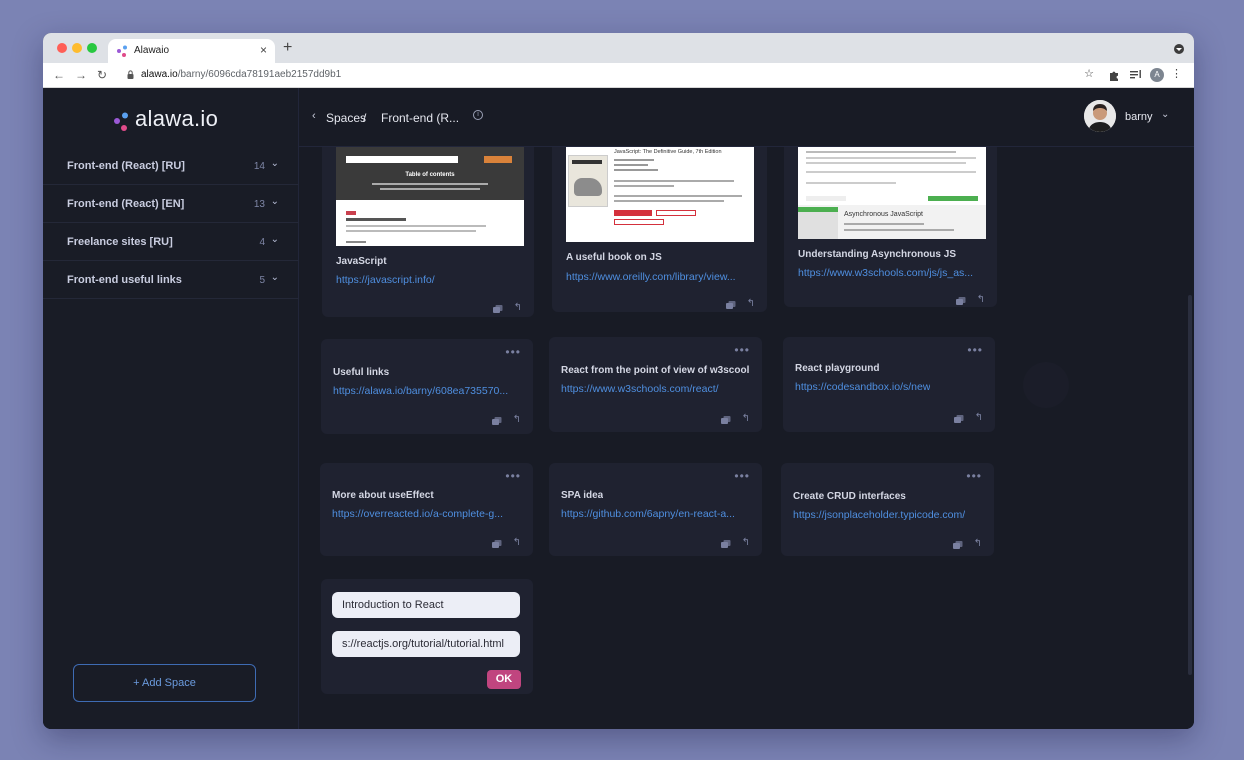 The height and width of the screenshot is (760, 1244). Describe the element at coordinates (504, 679) in the screenshot. I see `ok-button: OK` at that location.